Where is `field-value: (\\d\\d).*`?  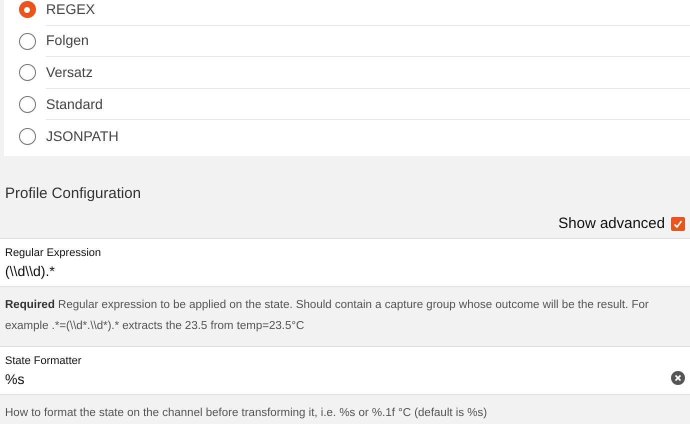 field-value: (\\d\\d).* is located at coordinates (30, 271).